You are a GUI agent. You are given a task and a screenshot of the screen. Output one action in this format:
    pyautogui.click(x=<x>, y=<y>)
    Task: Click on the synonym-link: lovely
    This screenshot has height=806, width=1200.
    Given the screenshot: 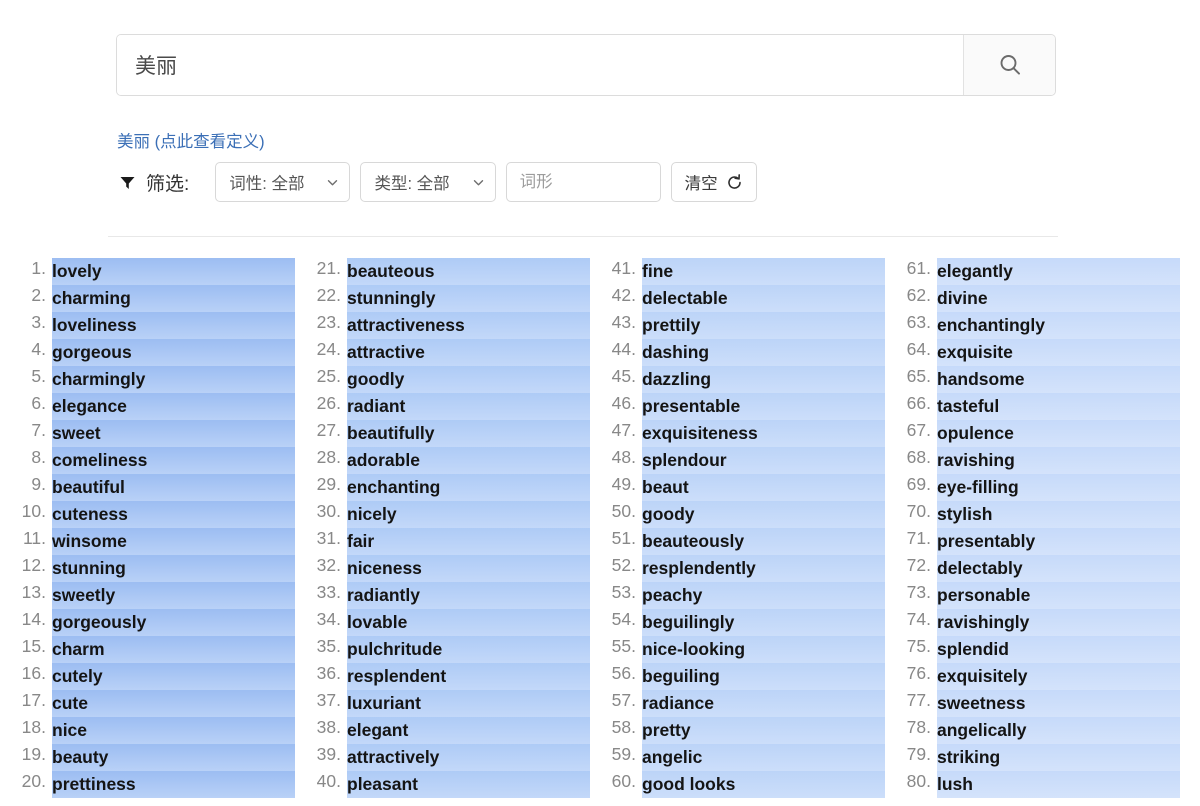 What is the action you would take?
    pyautogui.click(x=77, y=271)
    